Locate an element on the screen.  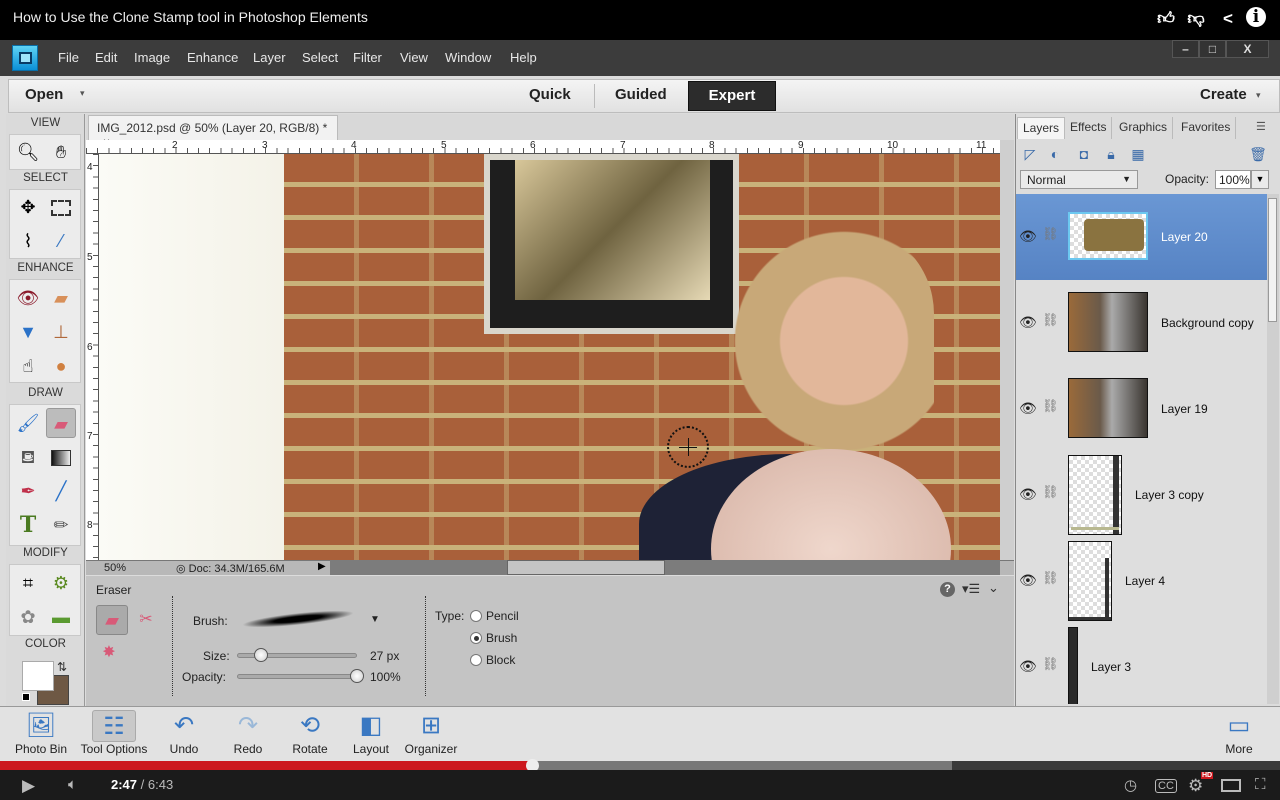
options-menu-icon: ▾☰ is located at coordinates (971, 589).